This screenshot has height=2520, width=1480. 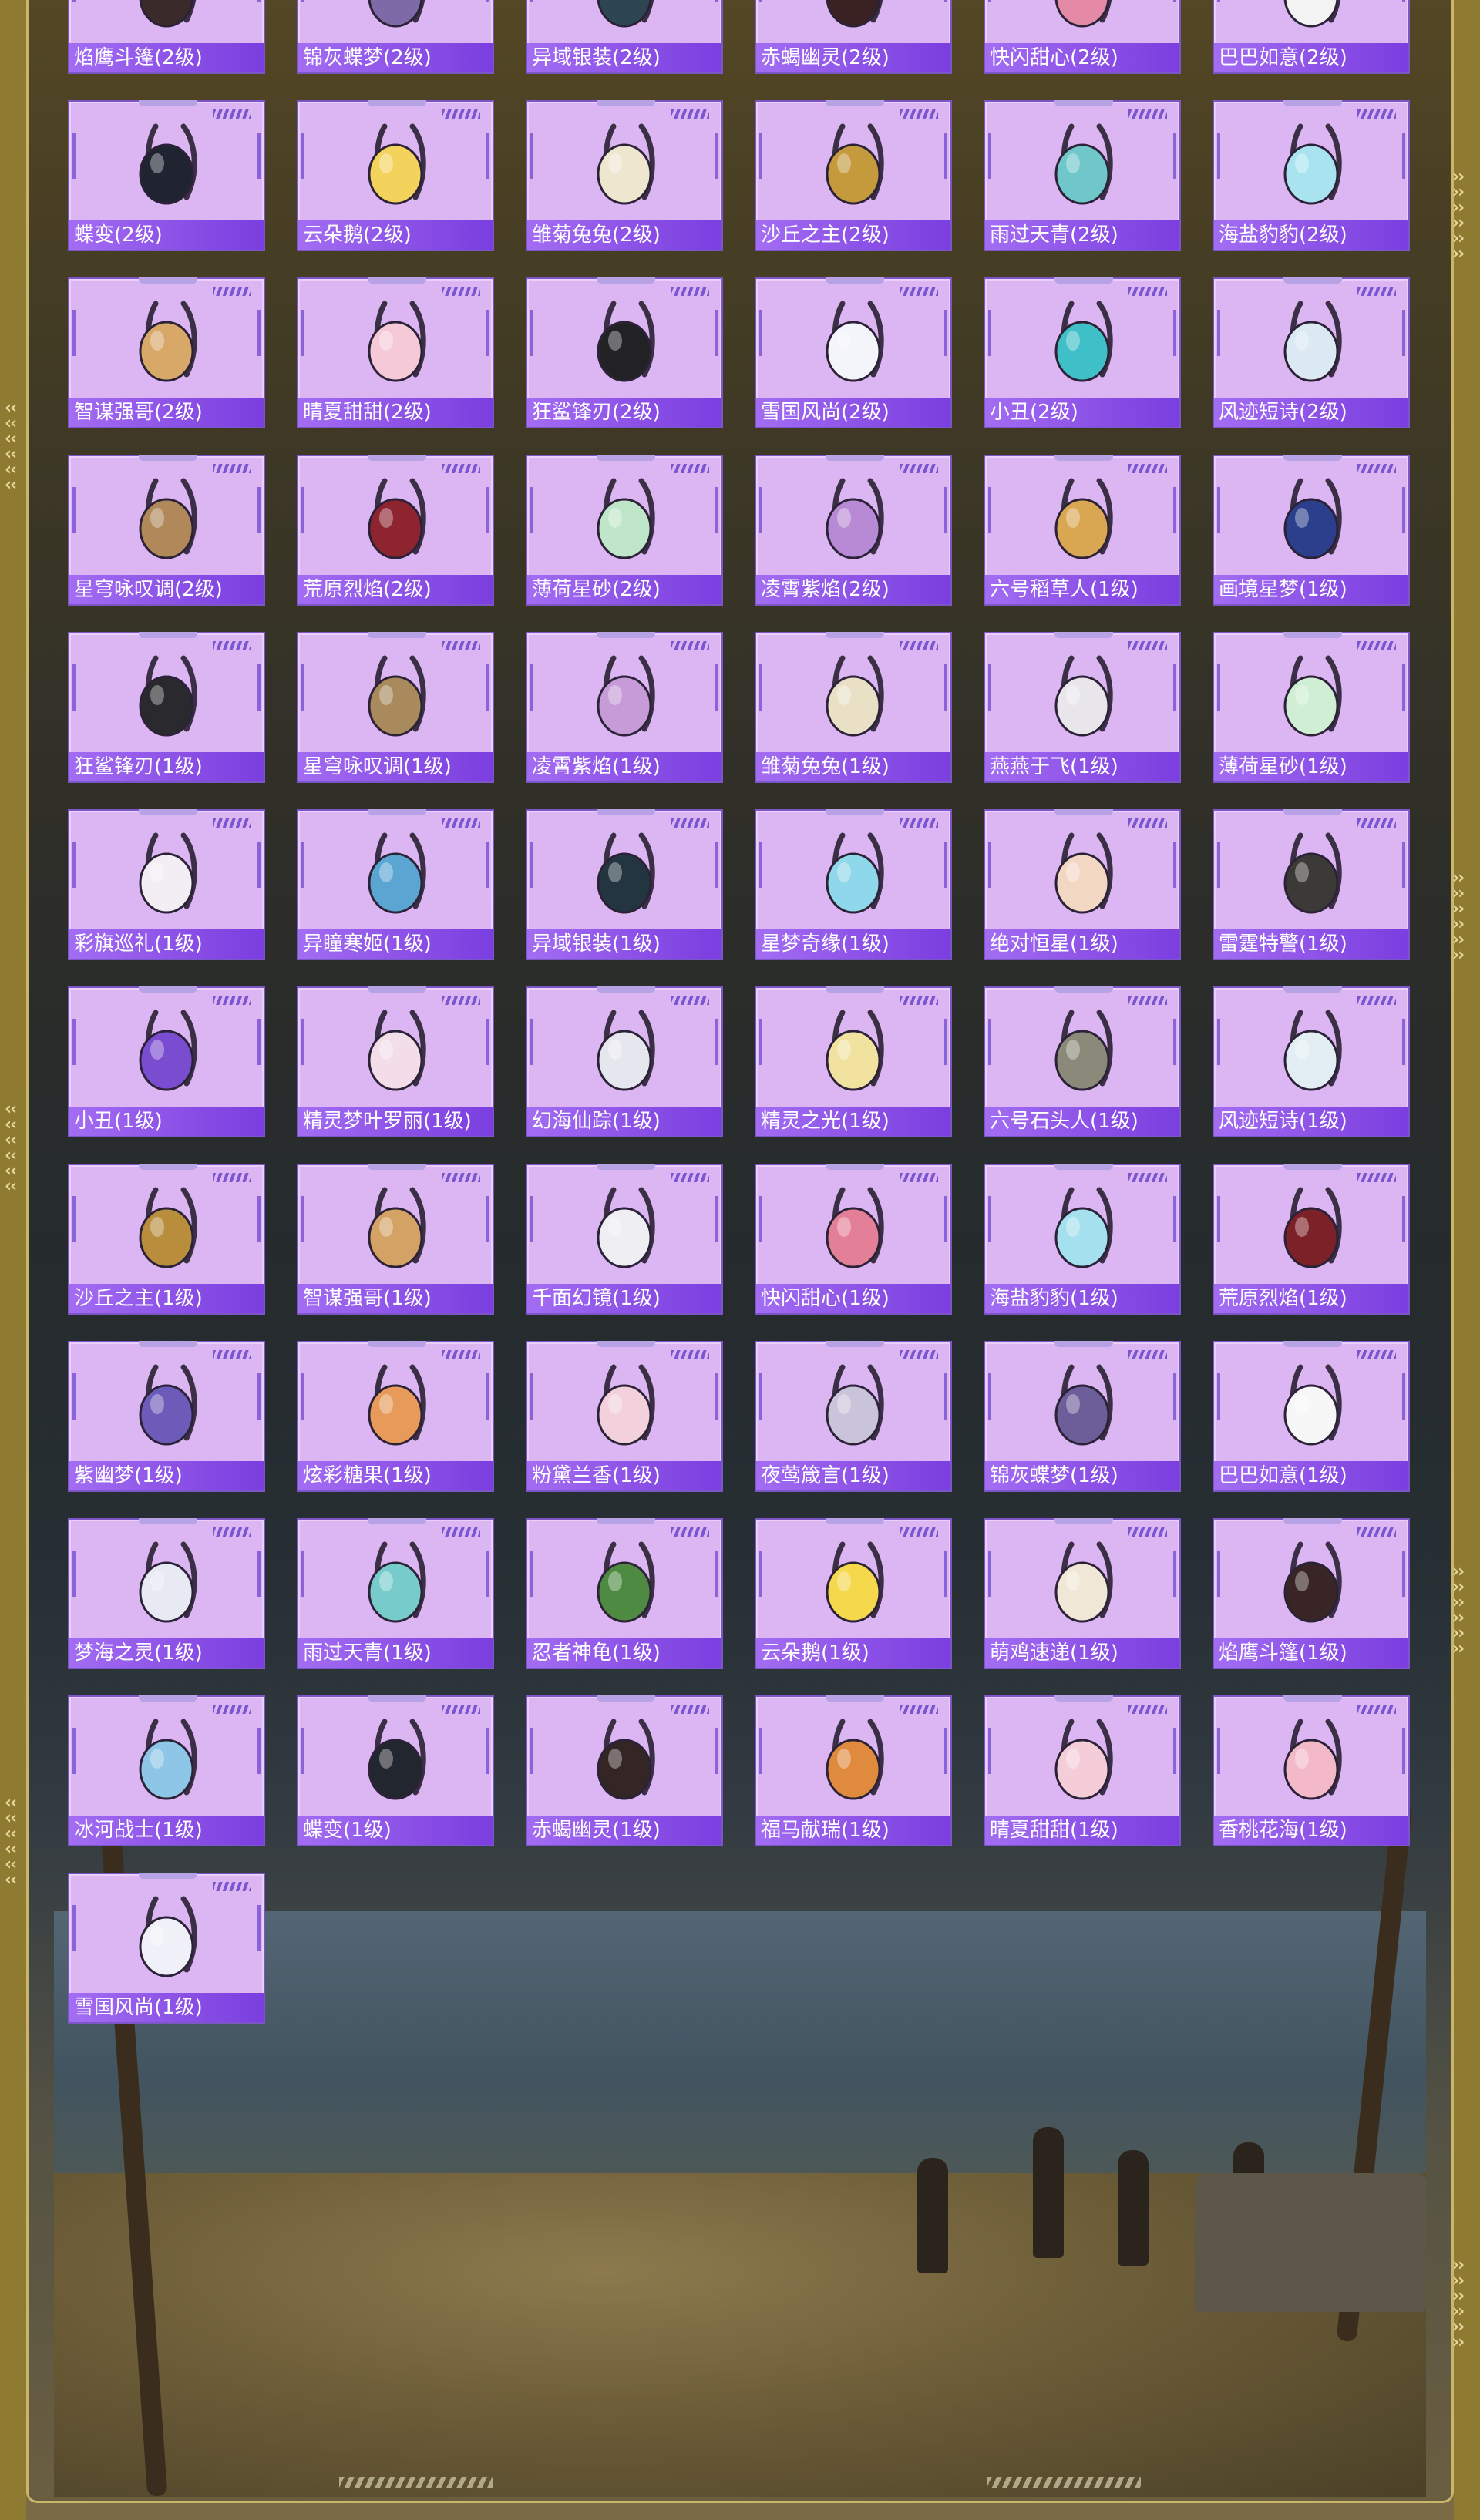 What do you see at coordinates (396, 708) in the screenshot?
I see `backpack-card: 星穹咏叹调(1级)` at bounding box center [396, 708].